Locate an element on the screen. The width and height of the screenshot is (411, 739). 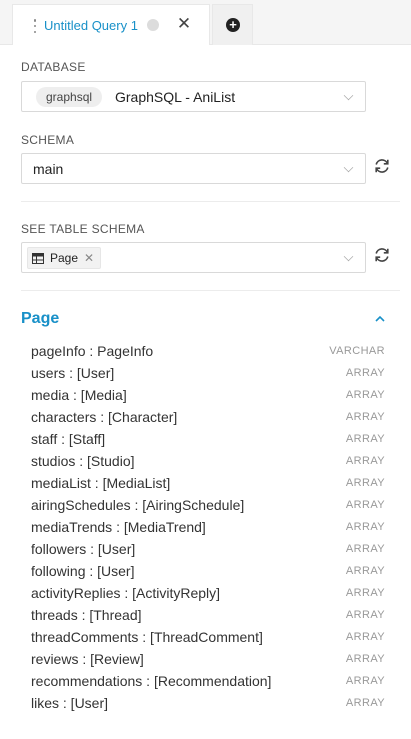
field-name: mediaList : [MediaList] is located at coordinates (101, 483).